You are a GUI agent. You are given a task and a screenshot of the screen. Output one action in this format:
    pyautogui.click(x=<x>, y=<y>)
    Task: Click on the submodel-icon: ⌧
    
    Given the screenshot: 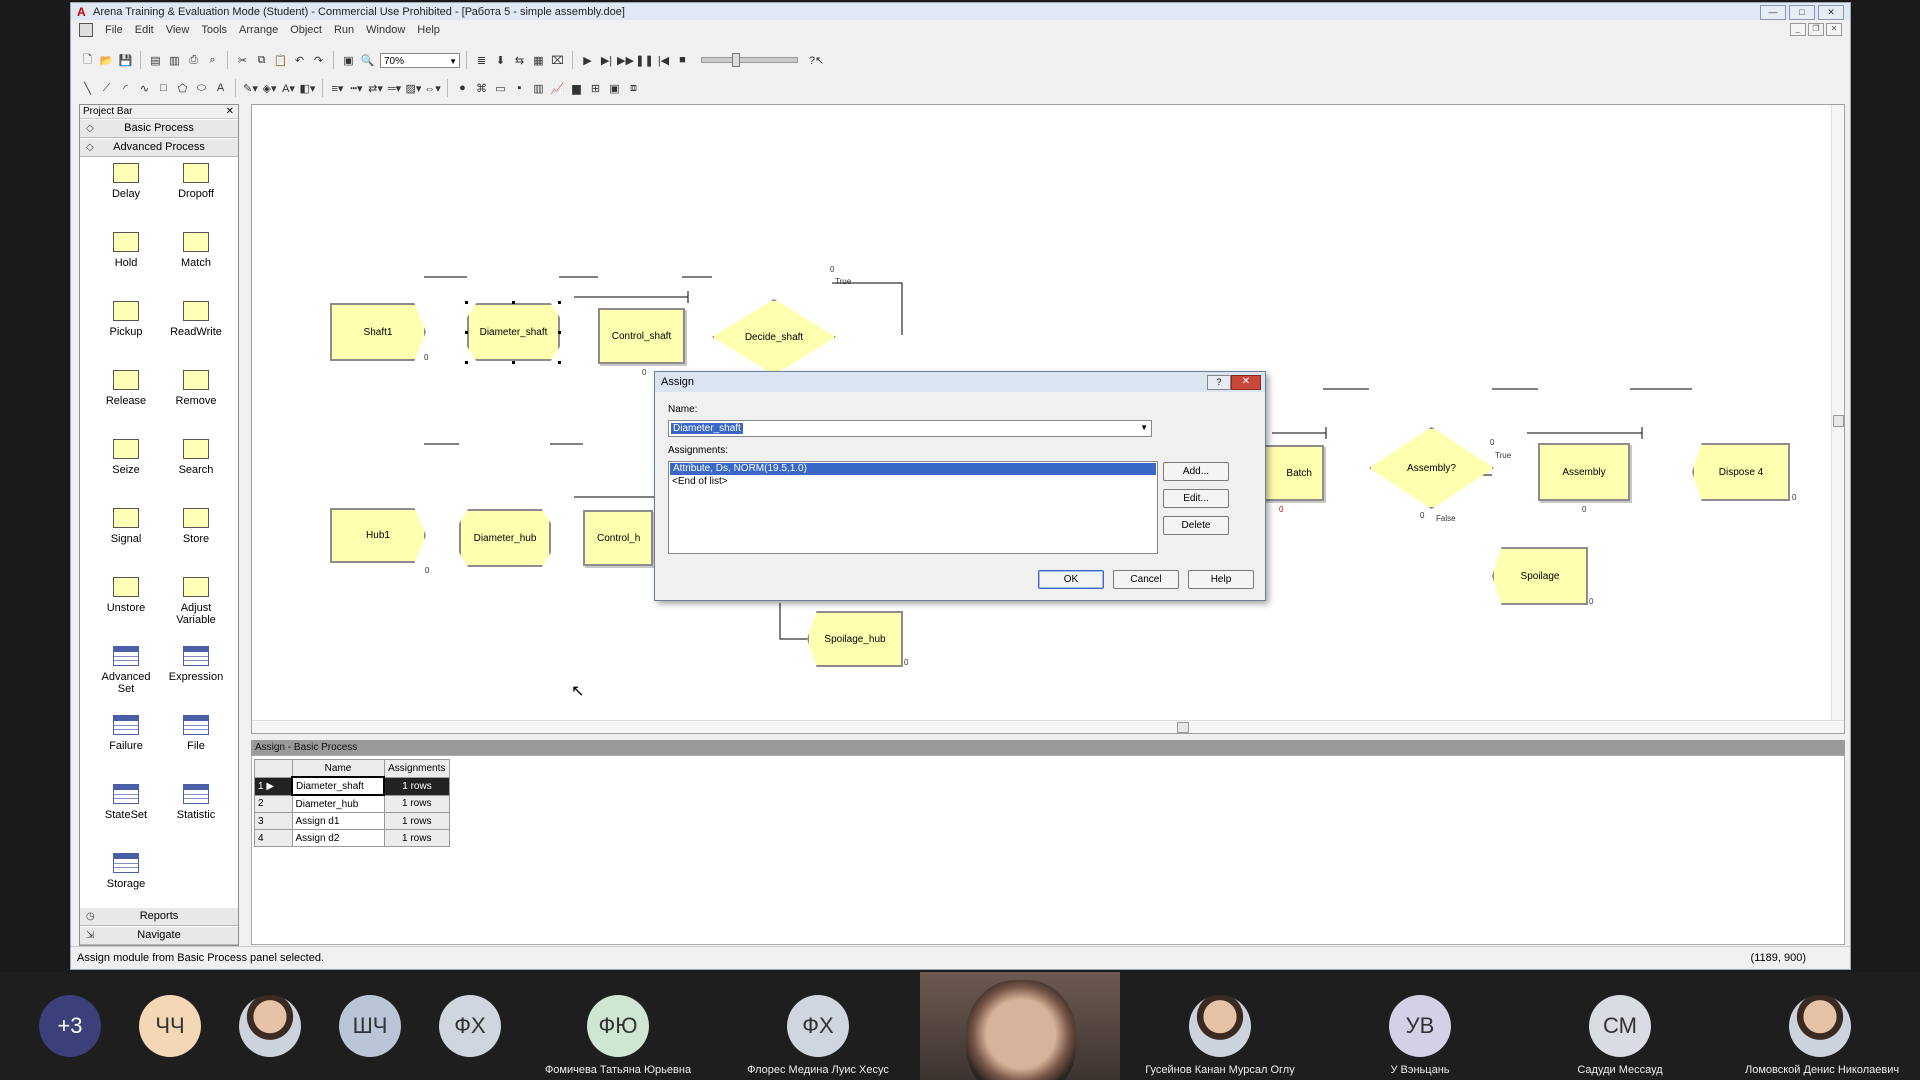 What is the action you would take?
    pyautogui.click(x=557, y=60)
    